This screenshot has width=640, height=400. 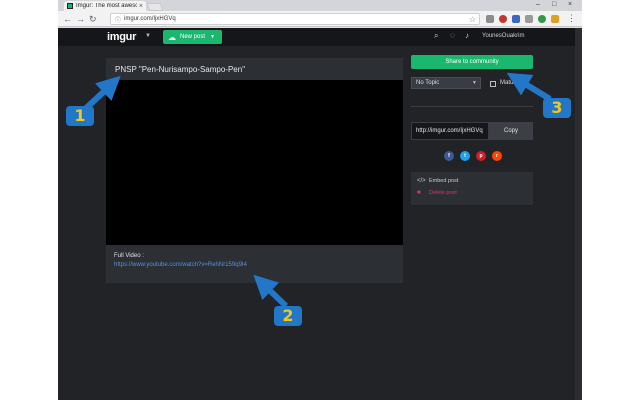 I want to click on annotation-marker-2: 2, so click(x=288, y=316).